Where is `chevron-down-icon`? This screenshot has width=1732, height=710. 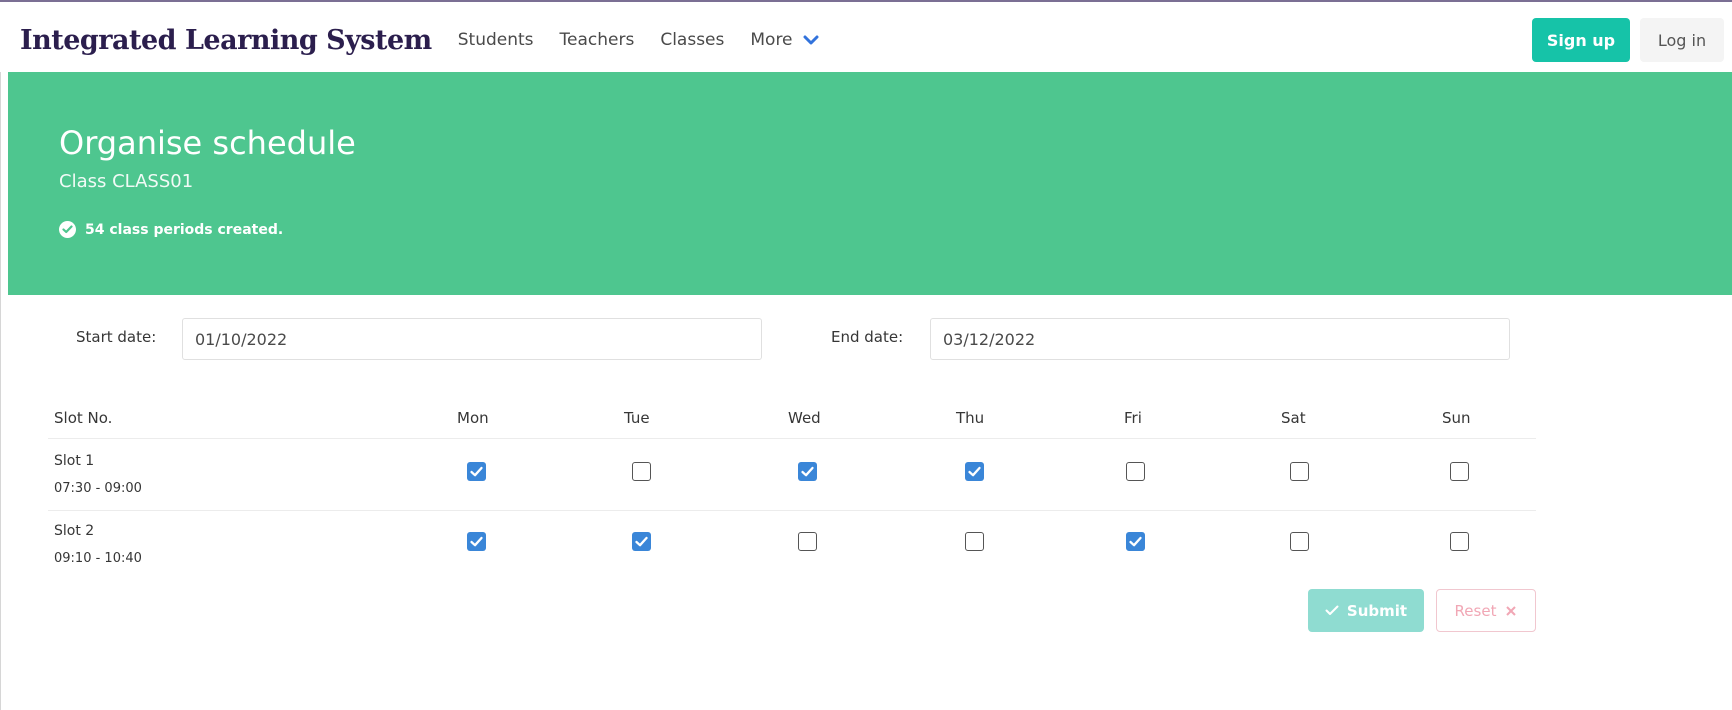
chevron-down-icon is located at coordinates (811, 40).